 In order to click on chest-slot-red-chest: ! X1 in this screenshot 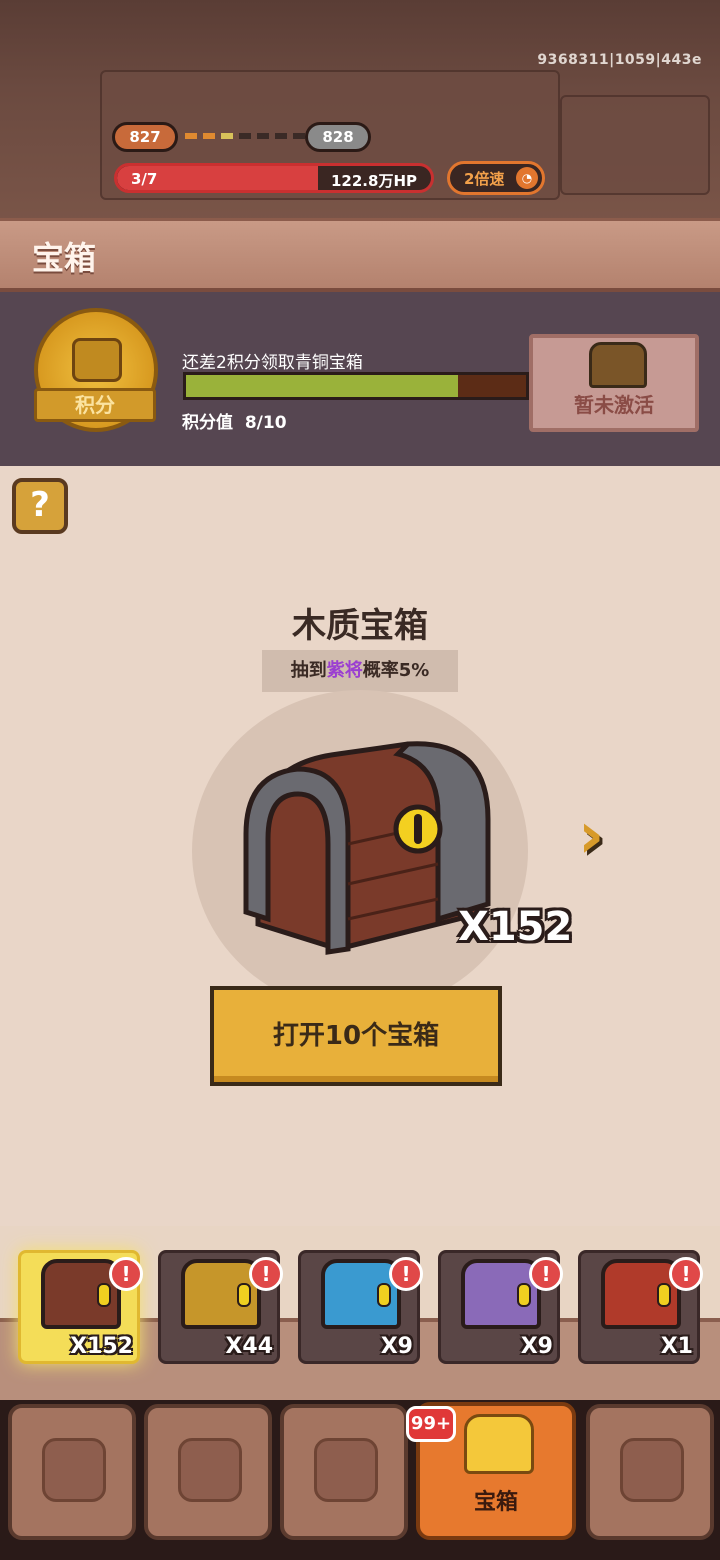, I will do `click(640, 1307)`.